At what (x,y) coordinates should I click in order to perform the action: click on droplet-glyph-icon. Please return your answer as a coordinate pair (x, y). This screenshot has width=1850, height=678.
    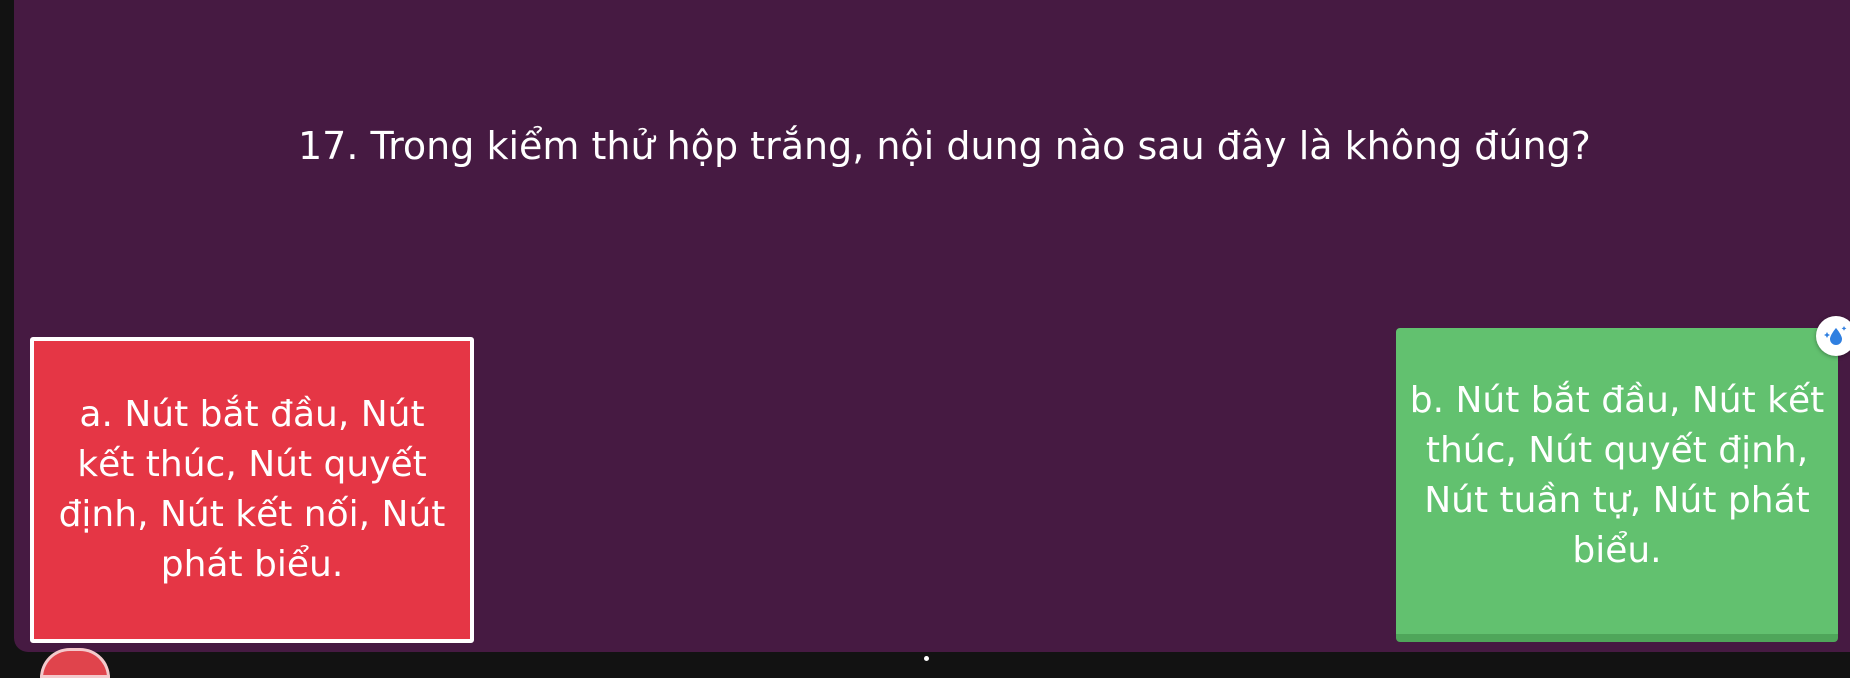
    Looking at the image, I should click on (1835, 335).